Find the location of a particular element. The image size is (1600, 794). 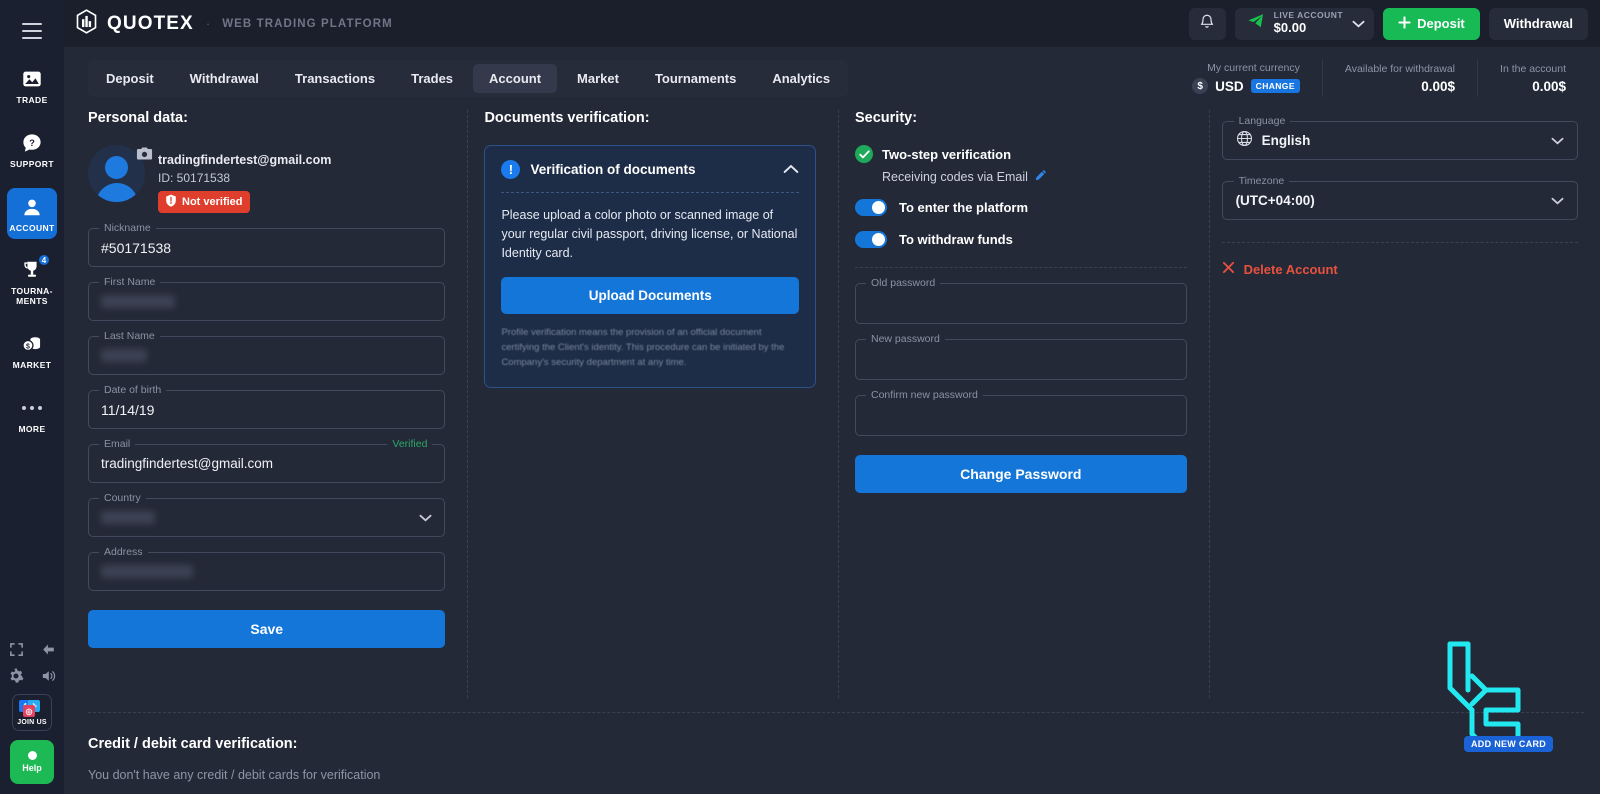

brand-name: QUOTEX is located at coordinates (150, 23).